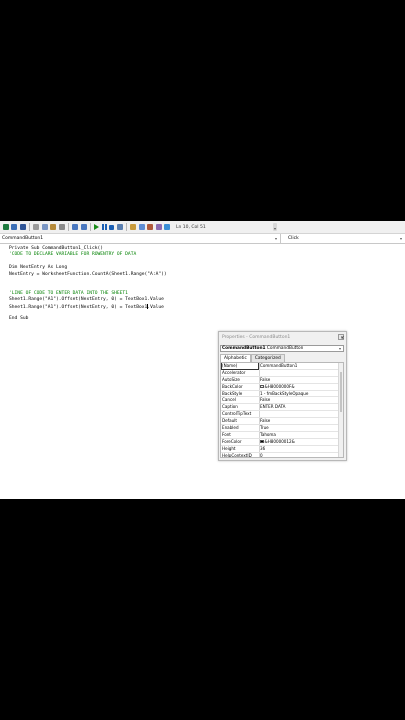 The width and height of the screenshot is (405, 720). I want to click on property-name: ForeColor, so click(232, 441).